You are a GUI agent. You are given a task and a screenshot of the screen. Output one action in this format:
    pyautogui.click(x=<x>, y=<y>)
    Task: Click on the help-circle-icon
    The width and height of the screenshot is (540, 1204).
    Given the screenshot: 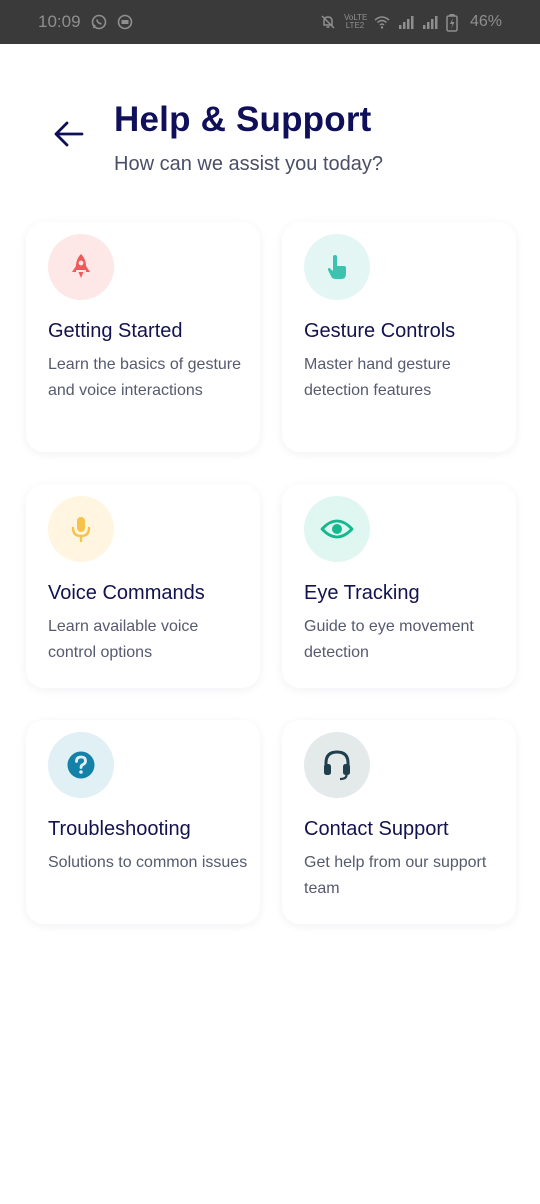 What is the action you would take?
    pyautogui.click(x=81, y=765)
    